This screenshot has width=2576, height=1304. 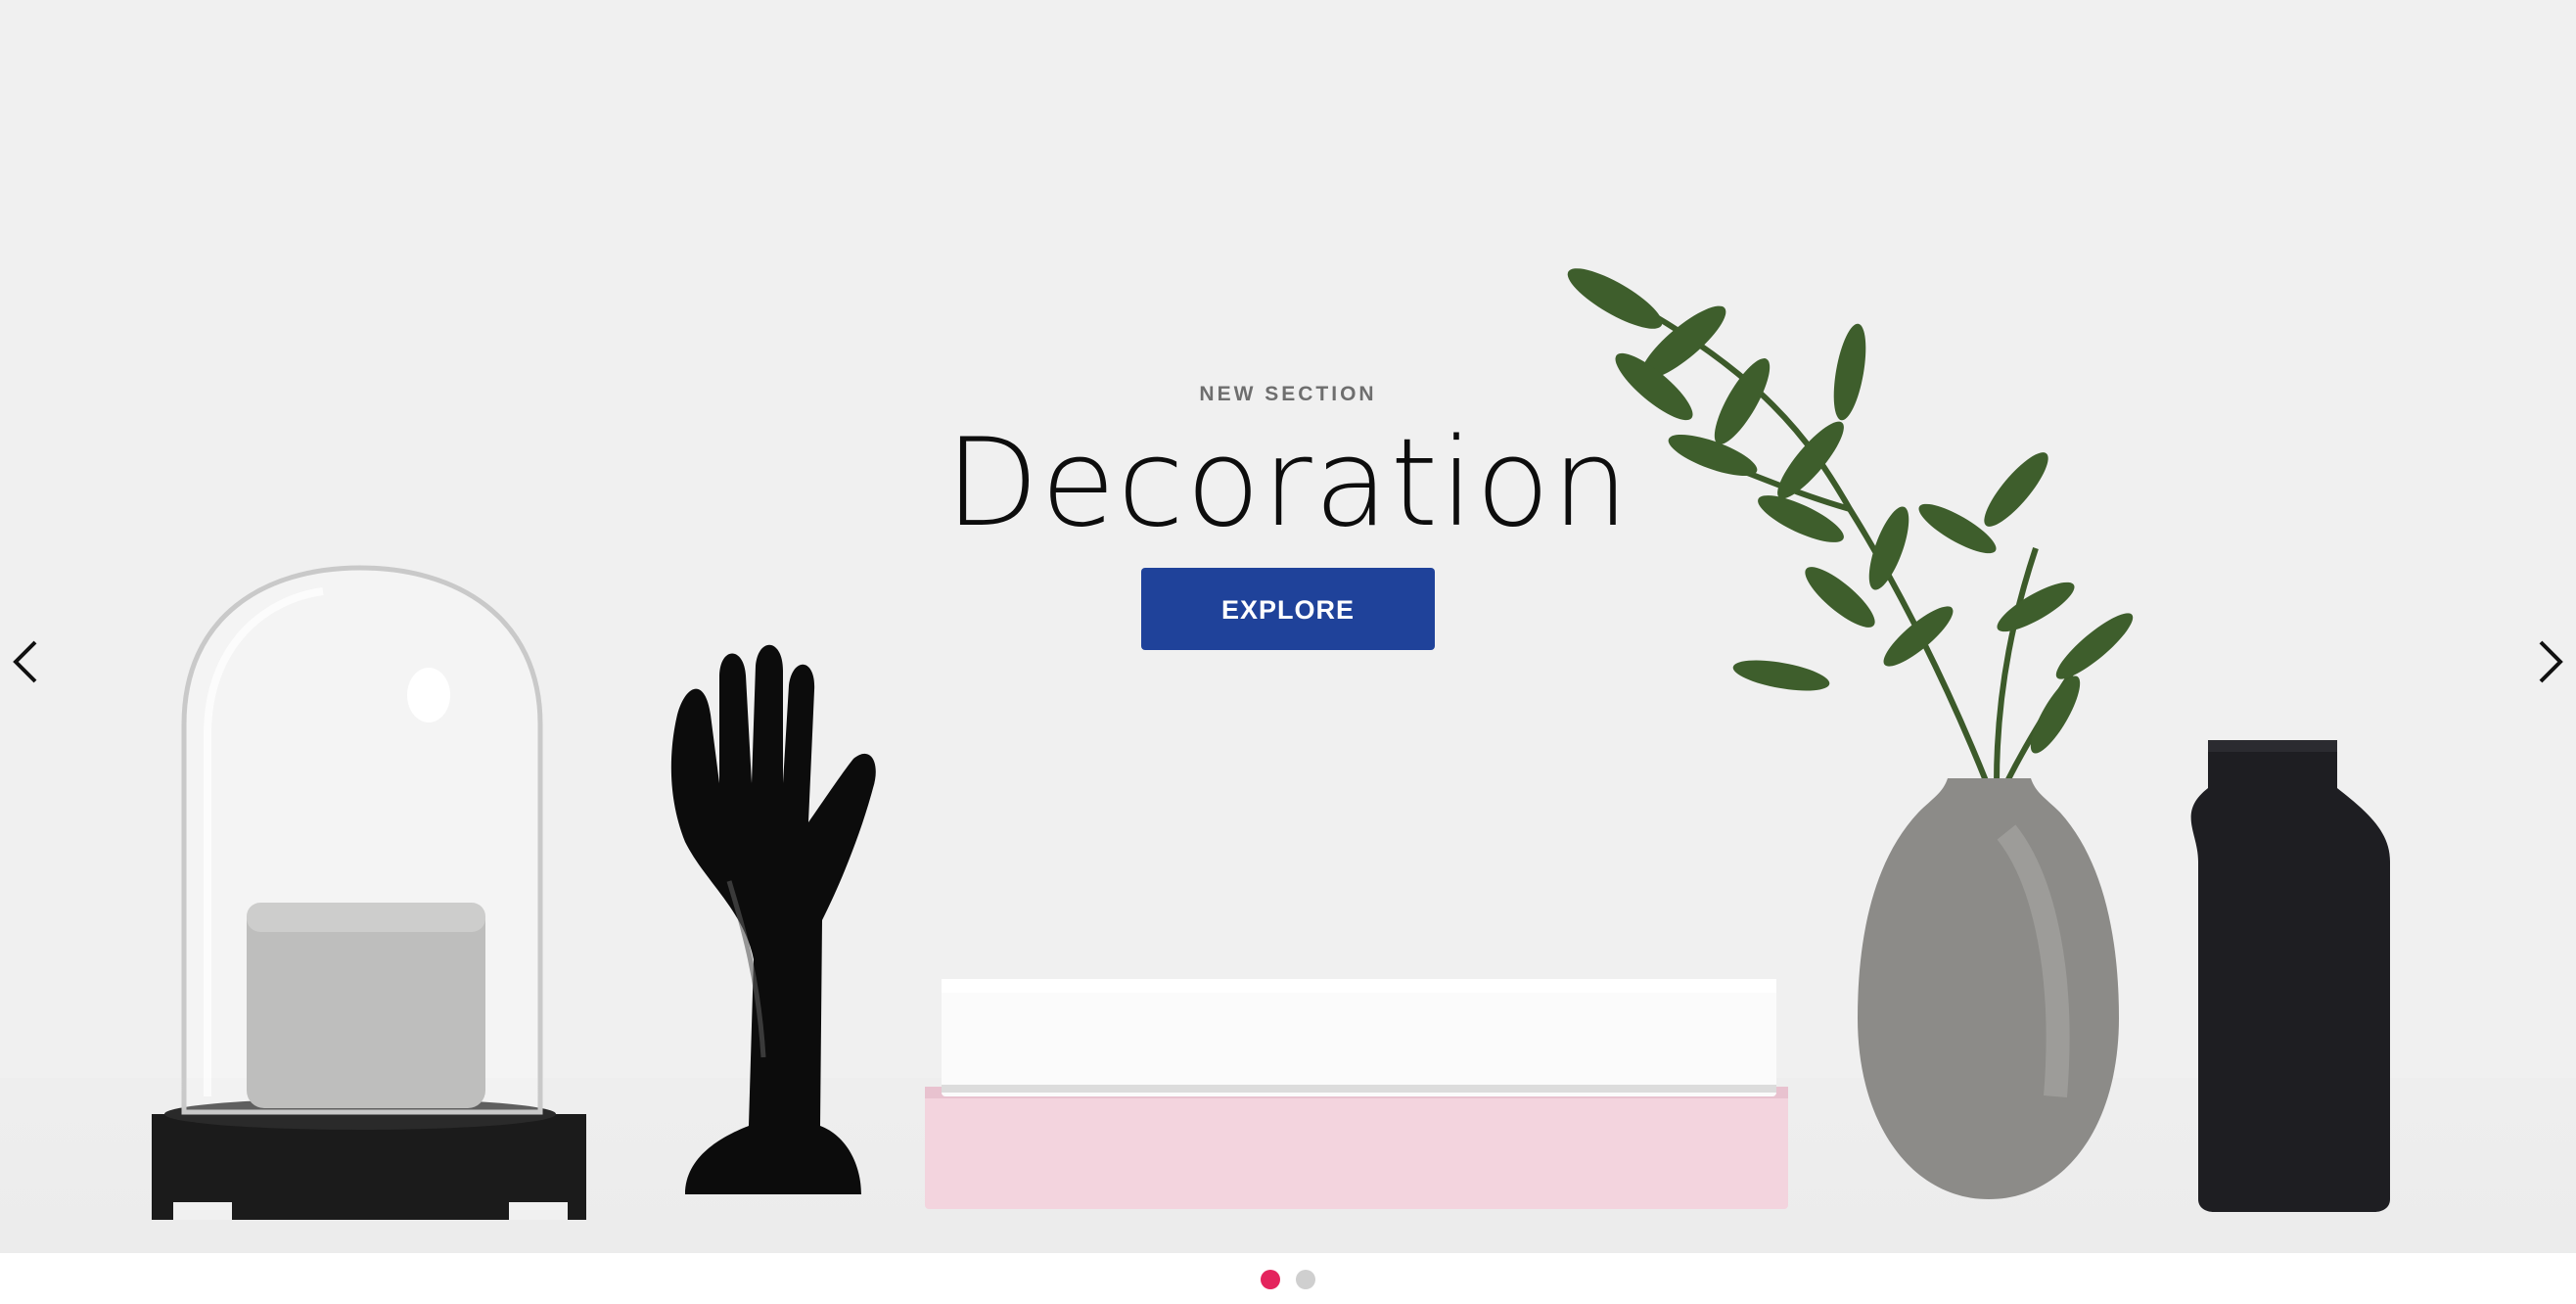 I want to click on previous-slide-button, so click(x=29, y=661).